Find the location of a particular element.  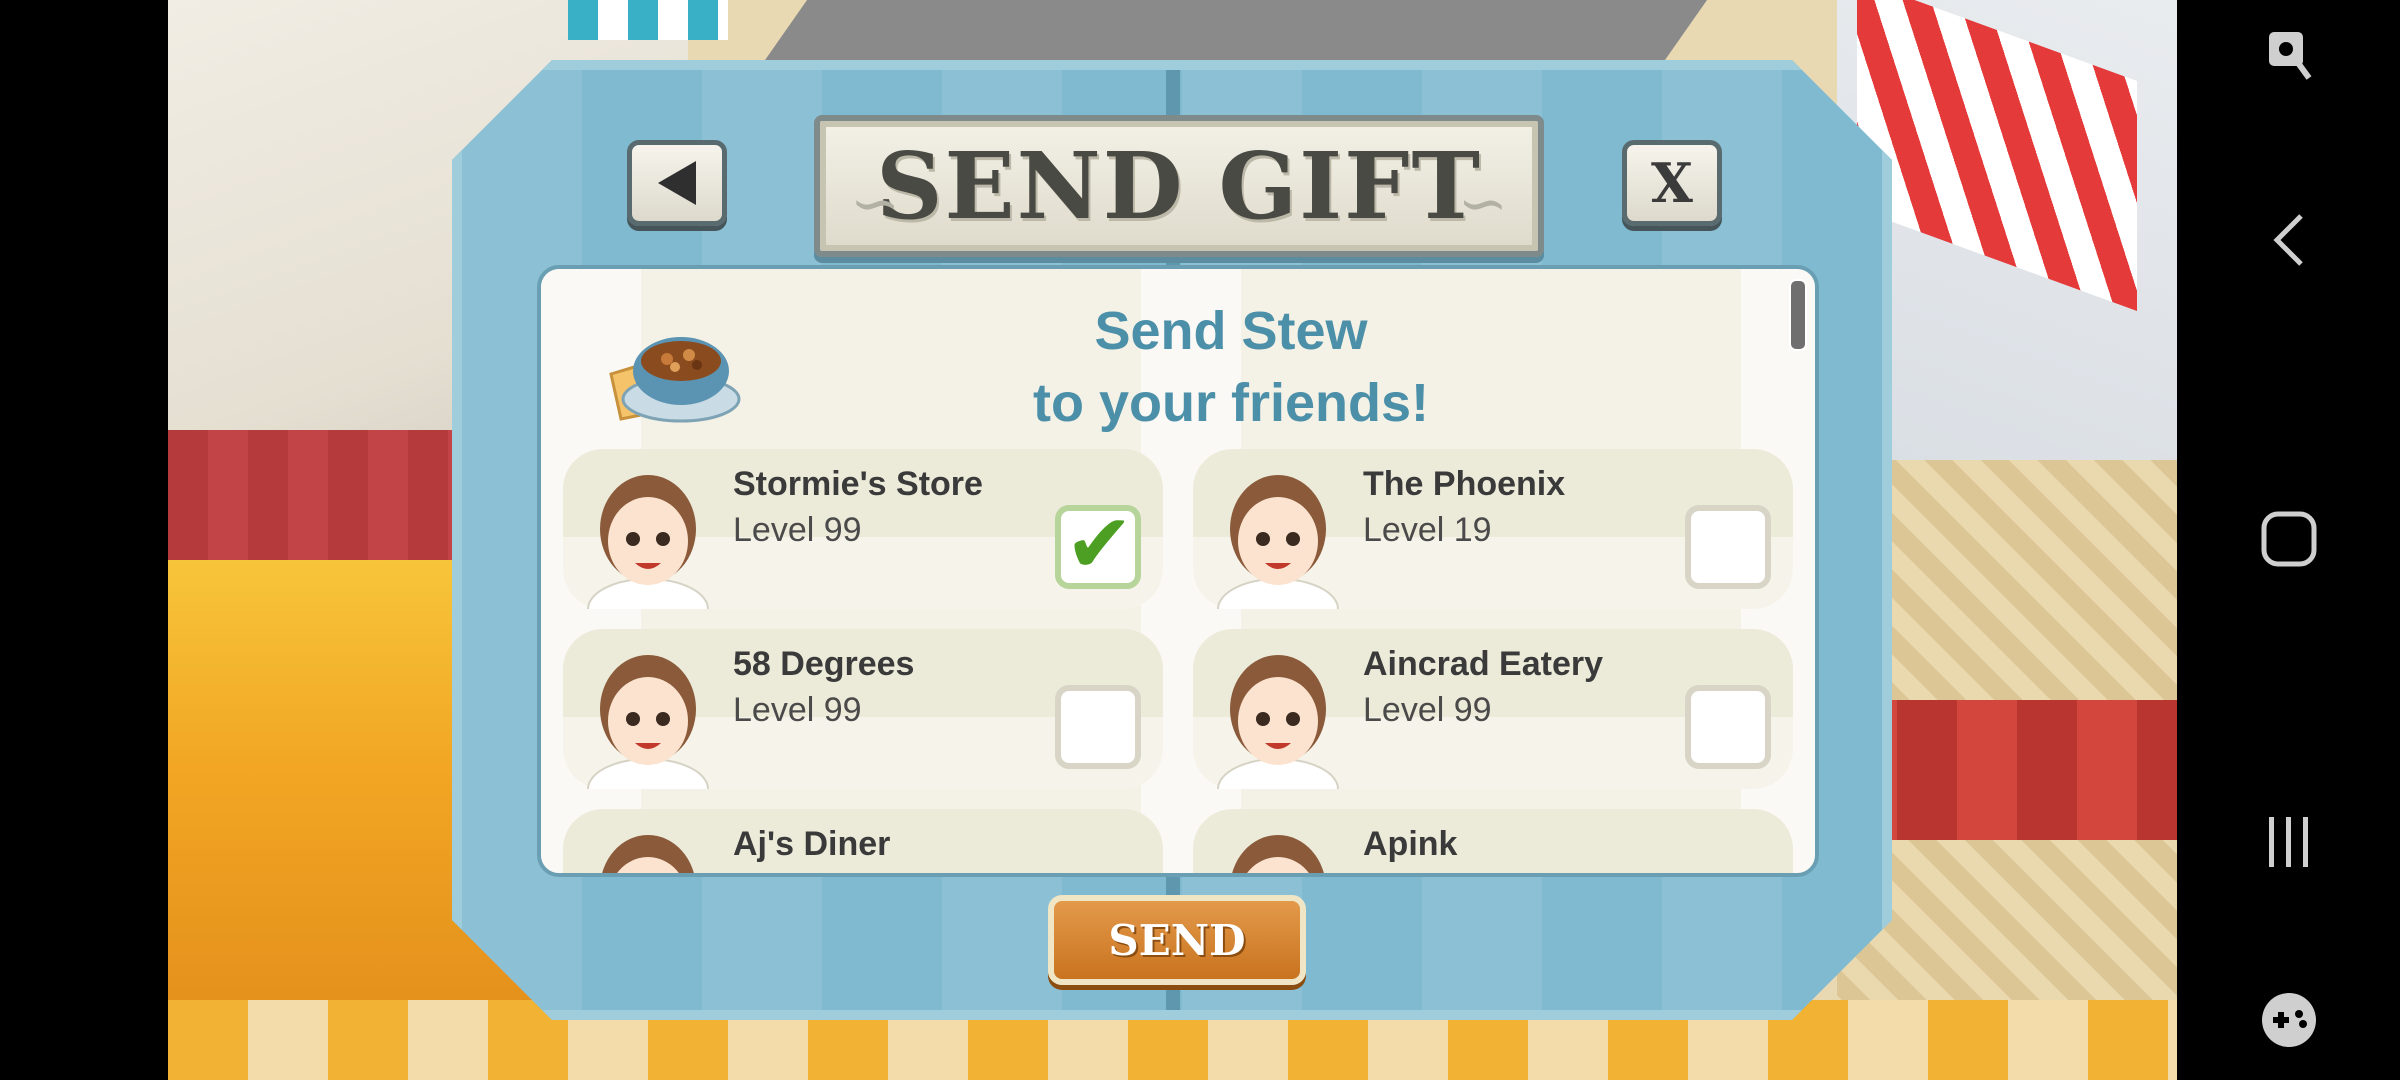

recents-icon is located at coordinates (2289, 842).